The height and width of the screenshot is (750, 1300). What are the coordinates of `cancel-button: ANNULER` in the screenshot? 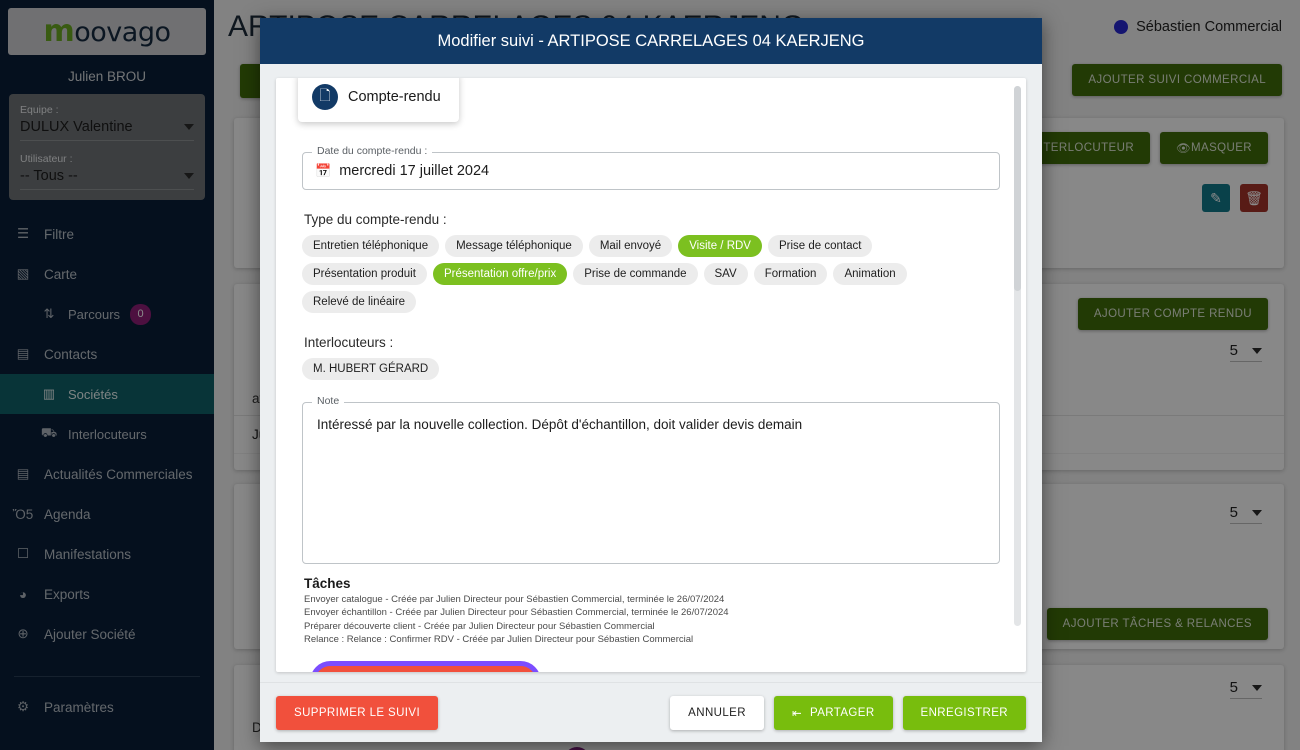 It's located at (717, 712).